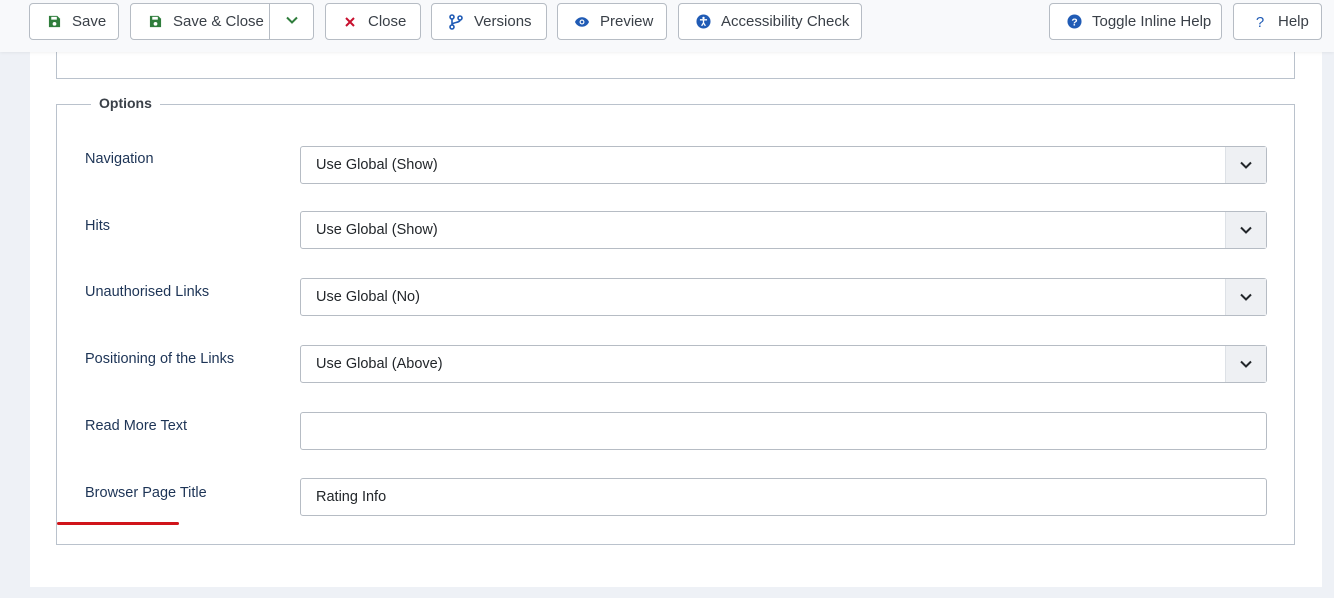  Describe the element at coordinates (377, 165) in the screenshot. I see `navigation-value: Use Global (Show)` at that location.